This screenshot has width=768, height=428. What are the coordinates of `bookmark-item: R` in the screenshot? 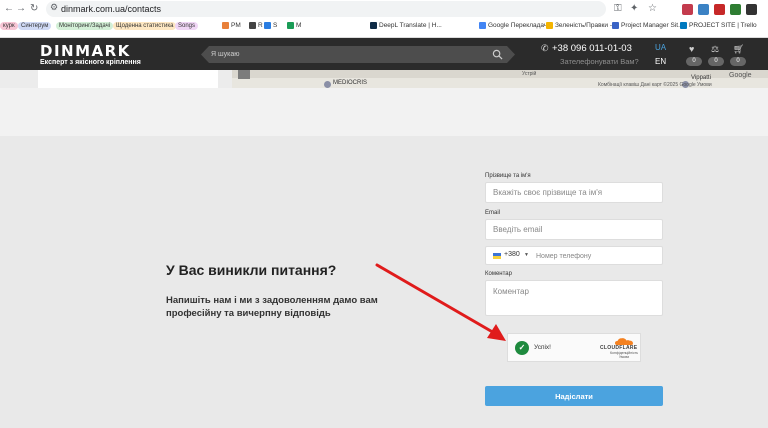 It's located at (256, 25).